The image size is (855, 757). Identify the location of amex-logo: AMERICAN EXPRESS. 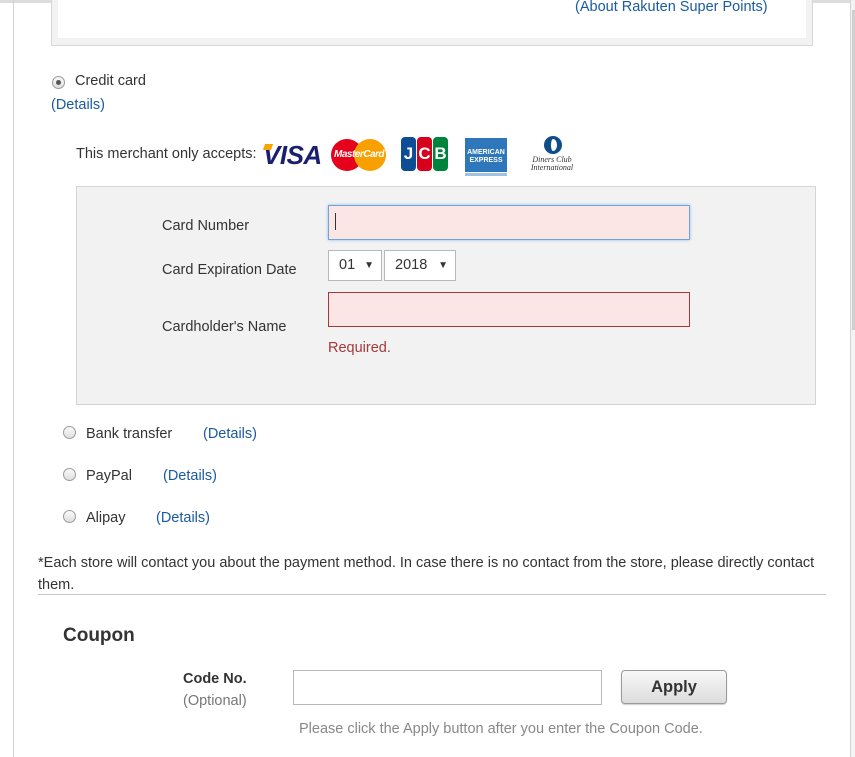
(486, 157).